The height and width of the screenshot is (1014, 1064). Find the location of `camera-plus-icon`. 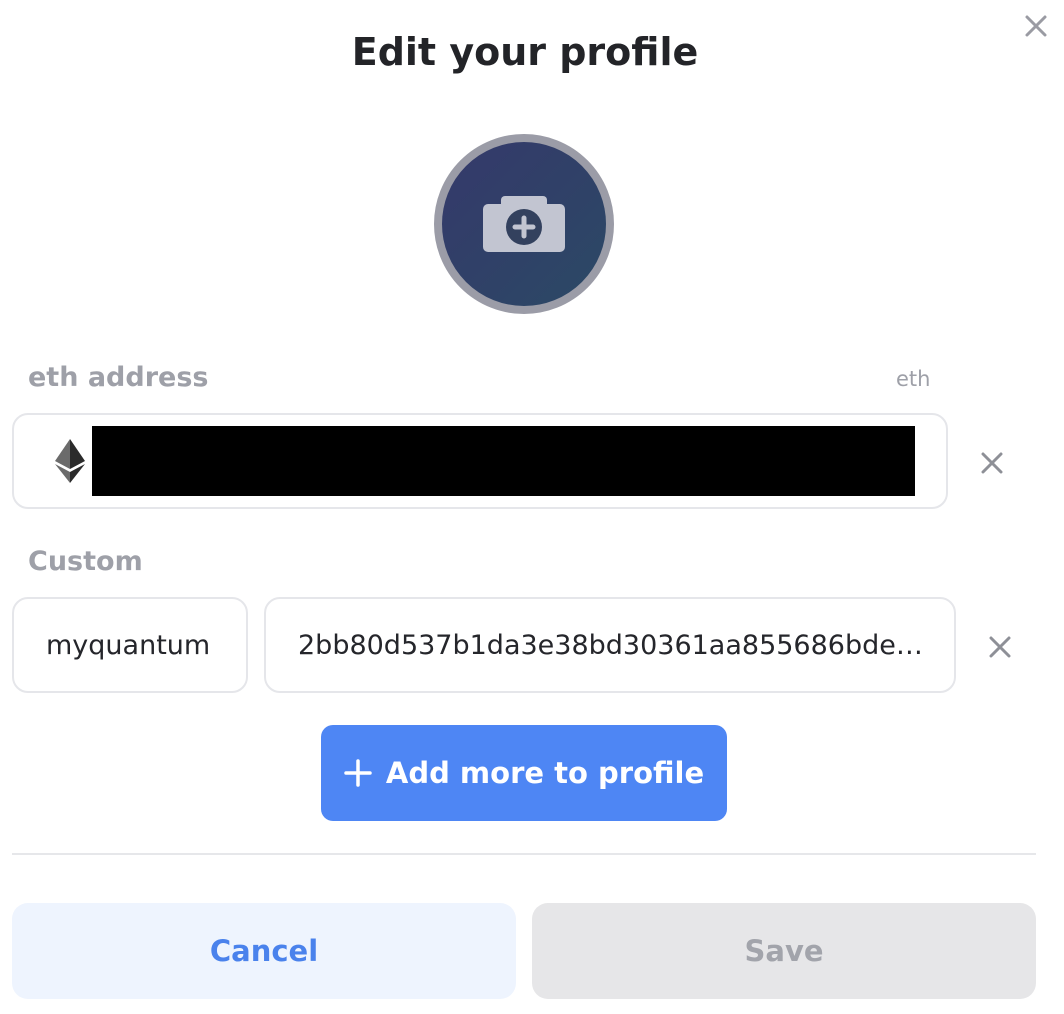

camera-plus-icon is located at coordinates (524, 224).